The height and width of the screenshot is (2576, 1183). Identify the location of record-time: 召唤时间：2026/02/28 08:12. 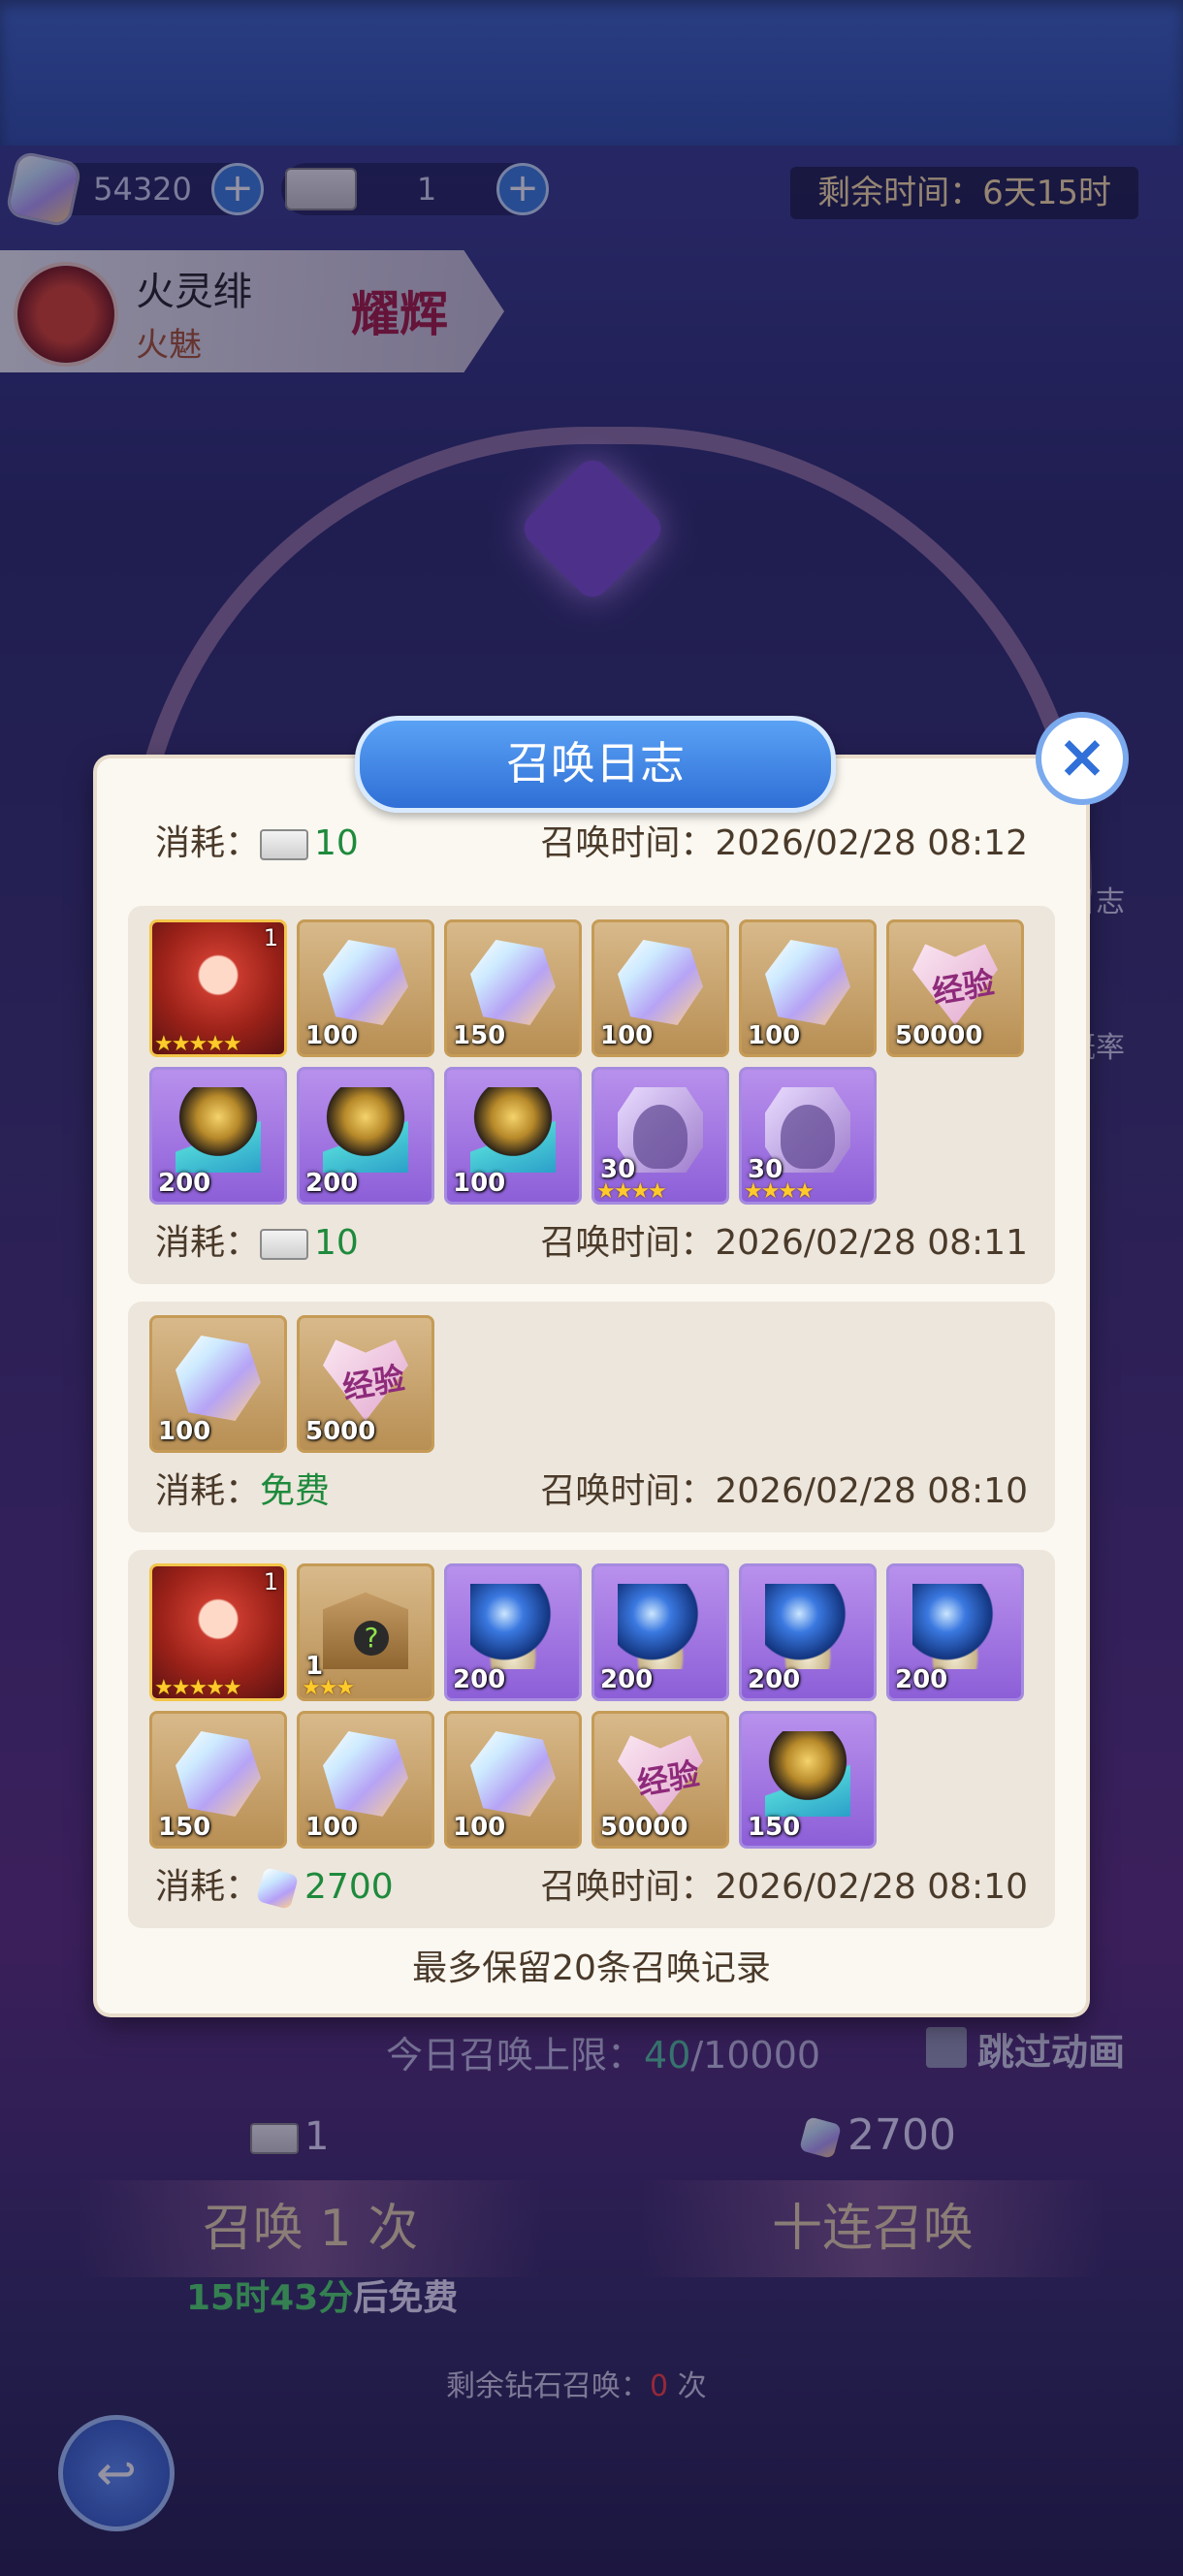
(784, 843).